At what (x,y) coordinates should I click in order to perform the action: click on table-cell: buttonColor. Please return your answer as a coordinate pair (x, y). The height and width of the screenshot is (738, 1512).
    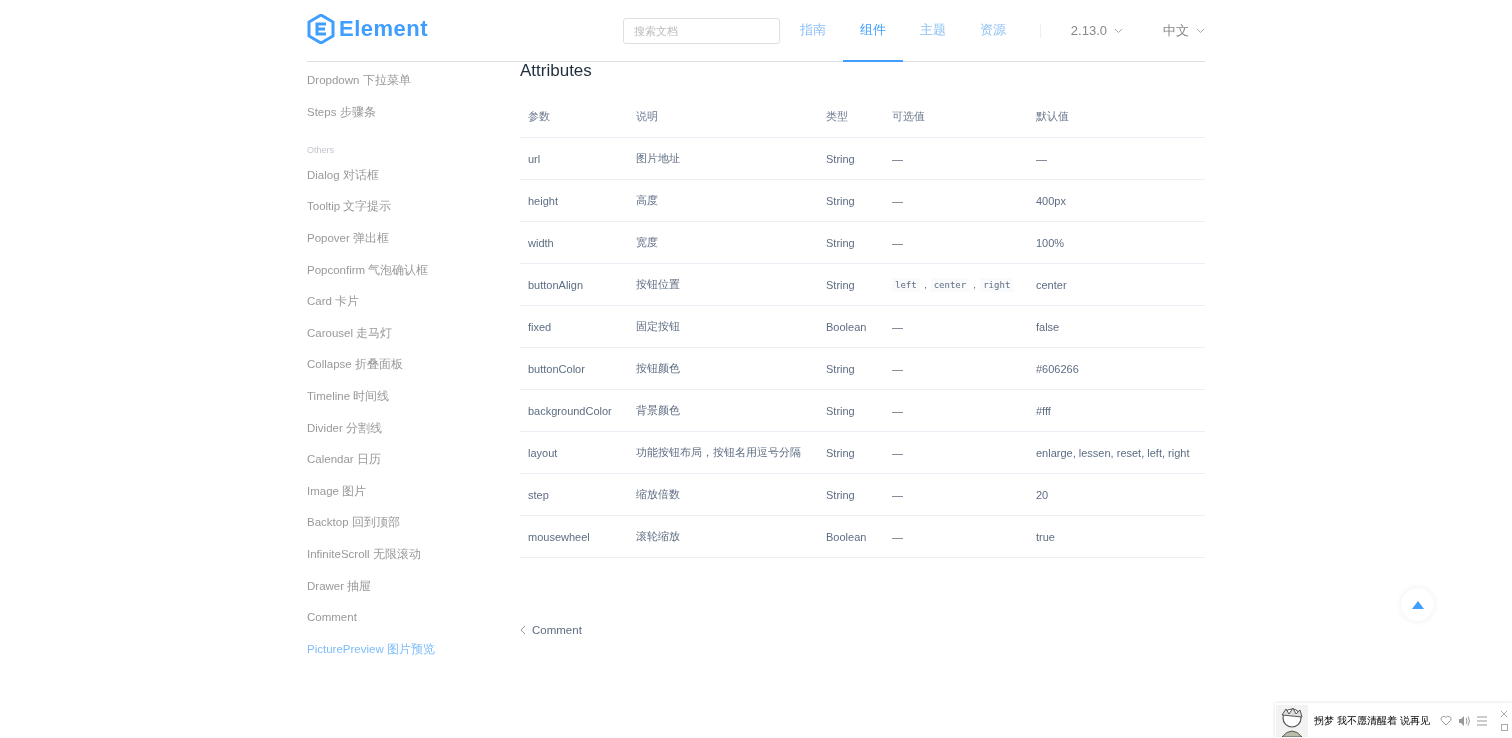
    Looking at the image, I should click on (574, 368).